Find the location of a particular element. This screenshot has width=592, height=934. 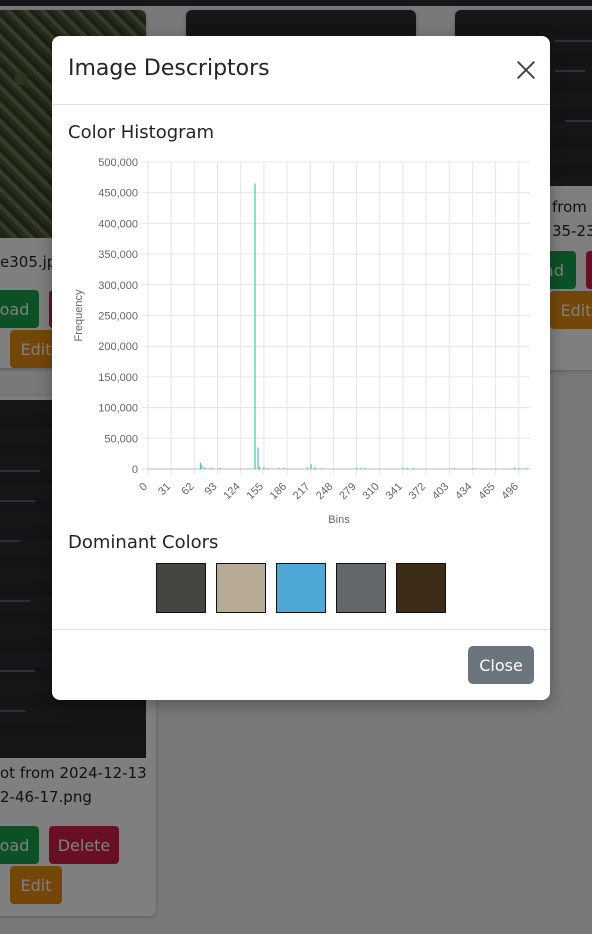

x-tick-label: 434 is located at coordinates (463, 491).